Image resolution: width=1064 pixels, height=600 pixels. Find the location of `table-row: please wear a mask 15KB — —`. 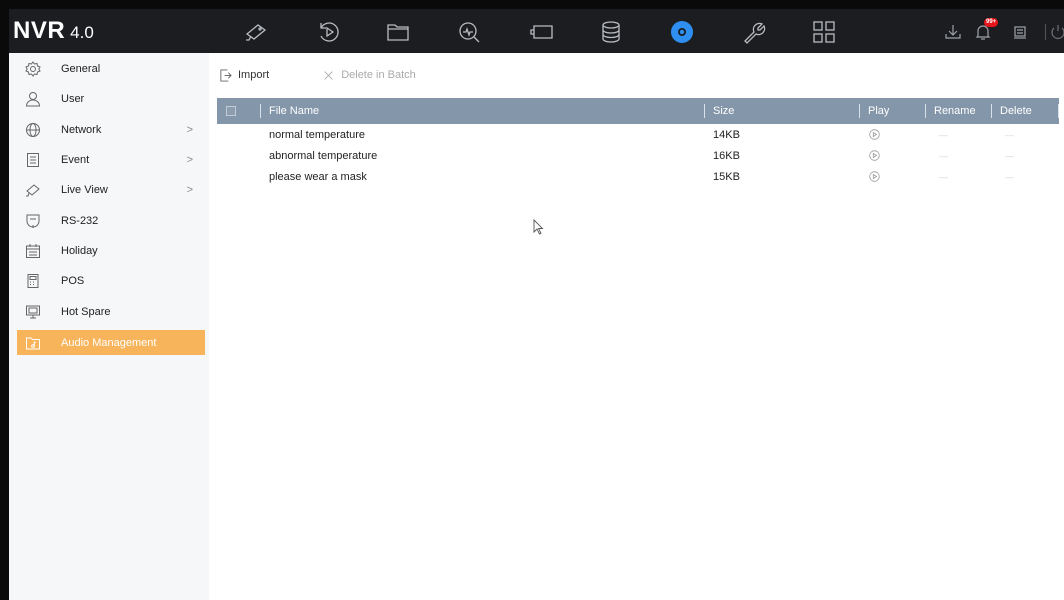

table-row: please wear a mask 15KB — — is located at coordinates (638, 176).